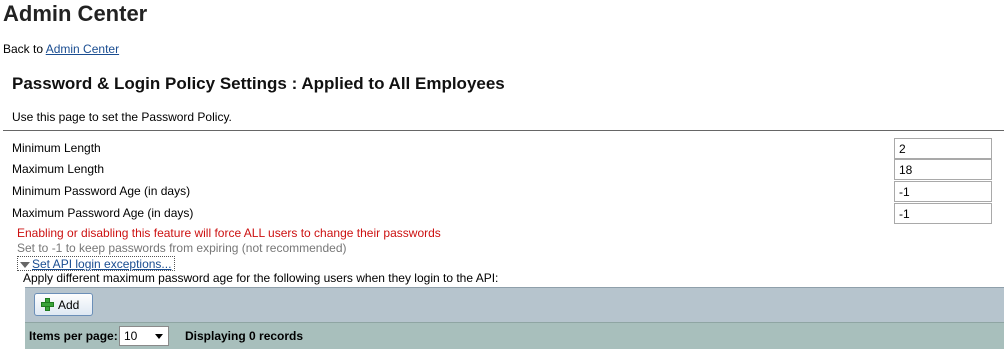 This screenshot has width=1004, height=355. Describe the element at coordinates (69, 304) in the screenshot. I see `add-button-label: Add` at that location.